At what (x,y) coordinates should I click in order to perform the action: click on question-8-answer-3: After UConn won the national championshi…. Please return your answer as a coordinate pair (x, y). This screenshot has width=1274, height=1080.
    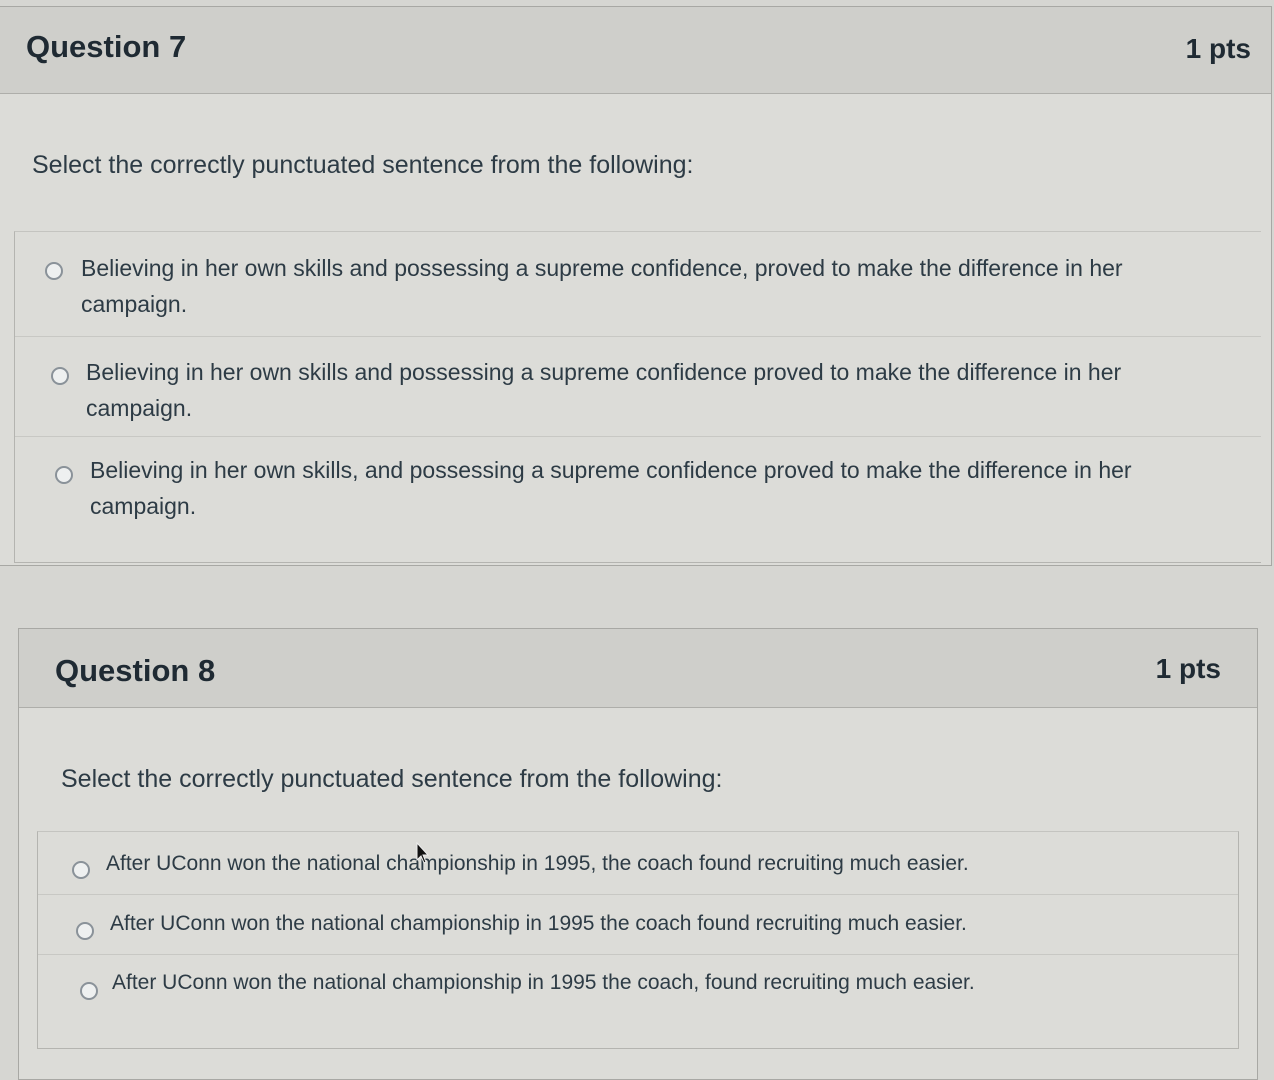
    Looking at the image, I should click on (638, 1001).